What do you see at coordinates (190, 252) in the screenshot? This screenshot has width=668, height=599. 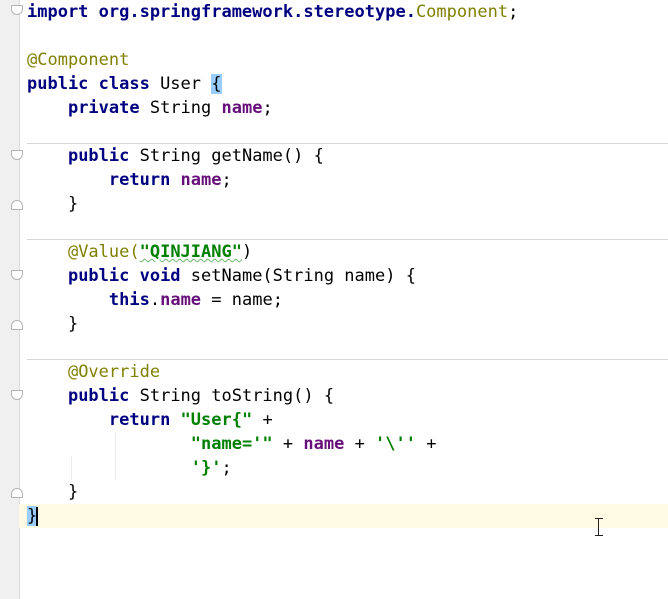 I see `string-literal: "QINJIANG"` at bounding box center [190, 252].